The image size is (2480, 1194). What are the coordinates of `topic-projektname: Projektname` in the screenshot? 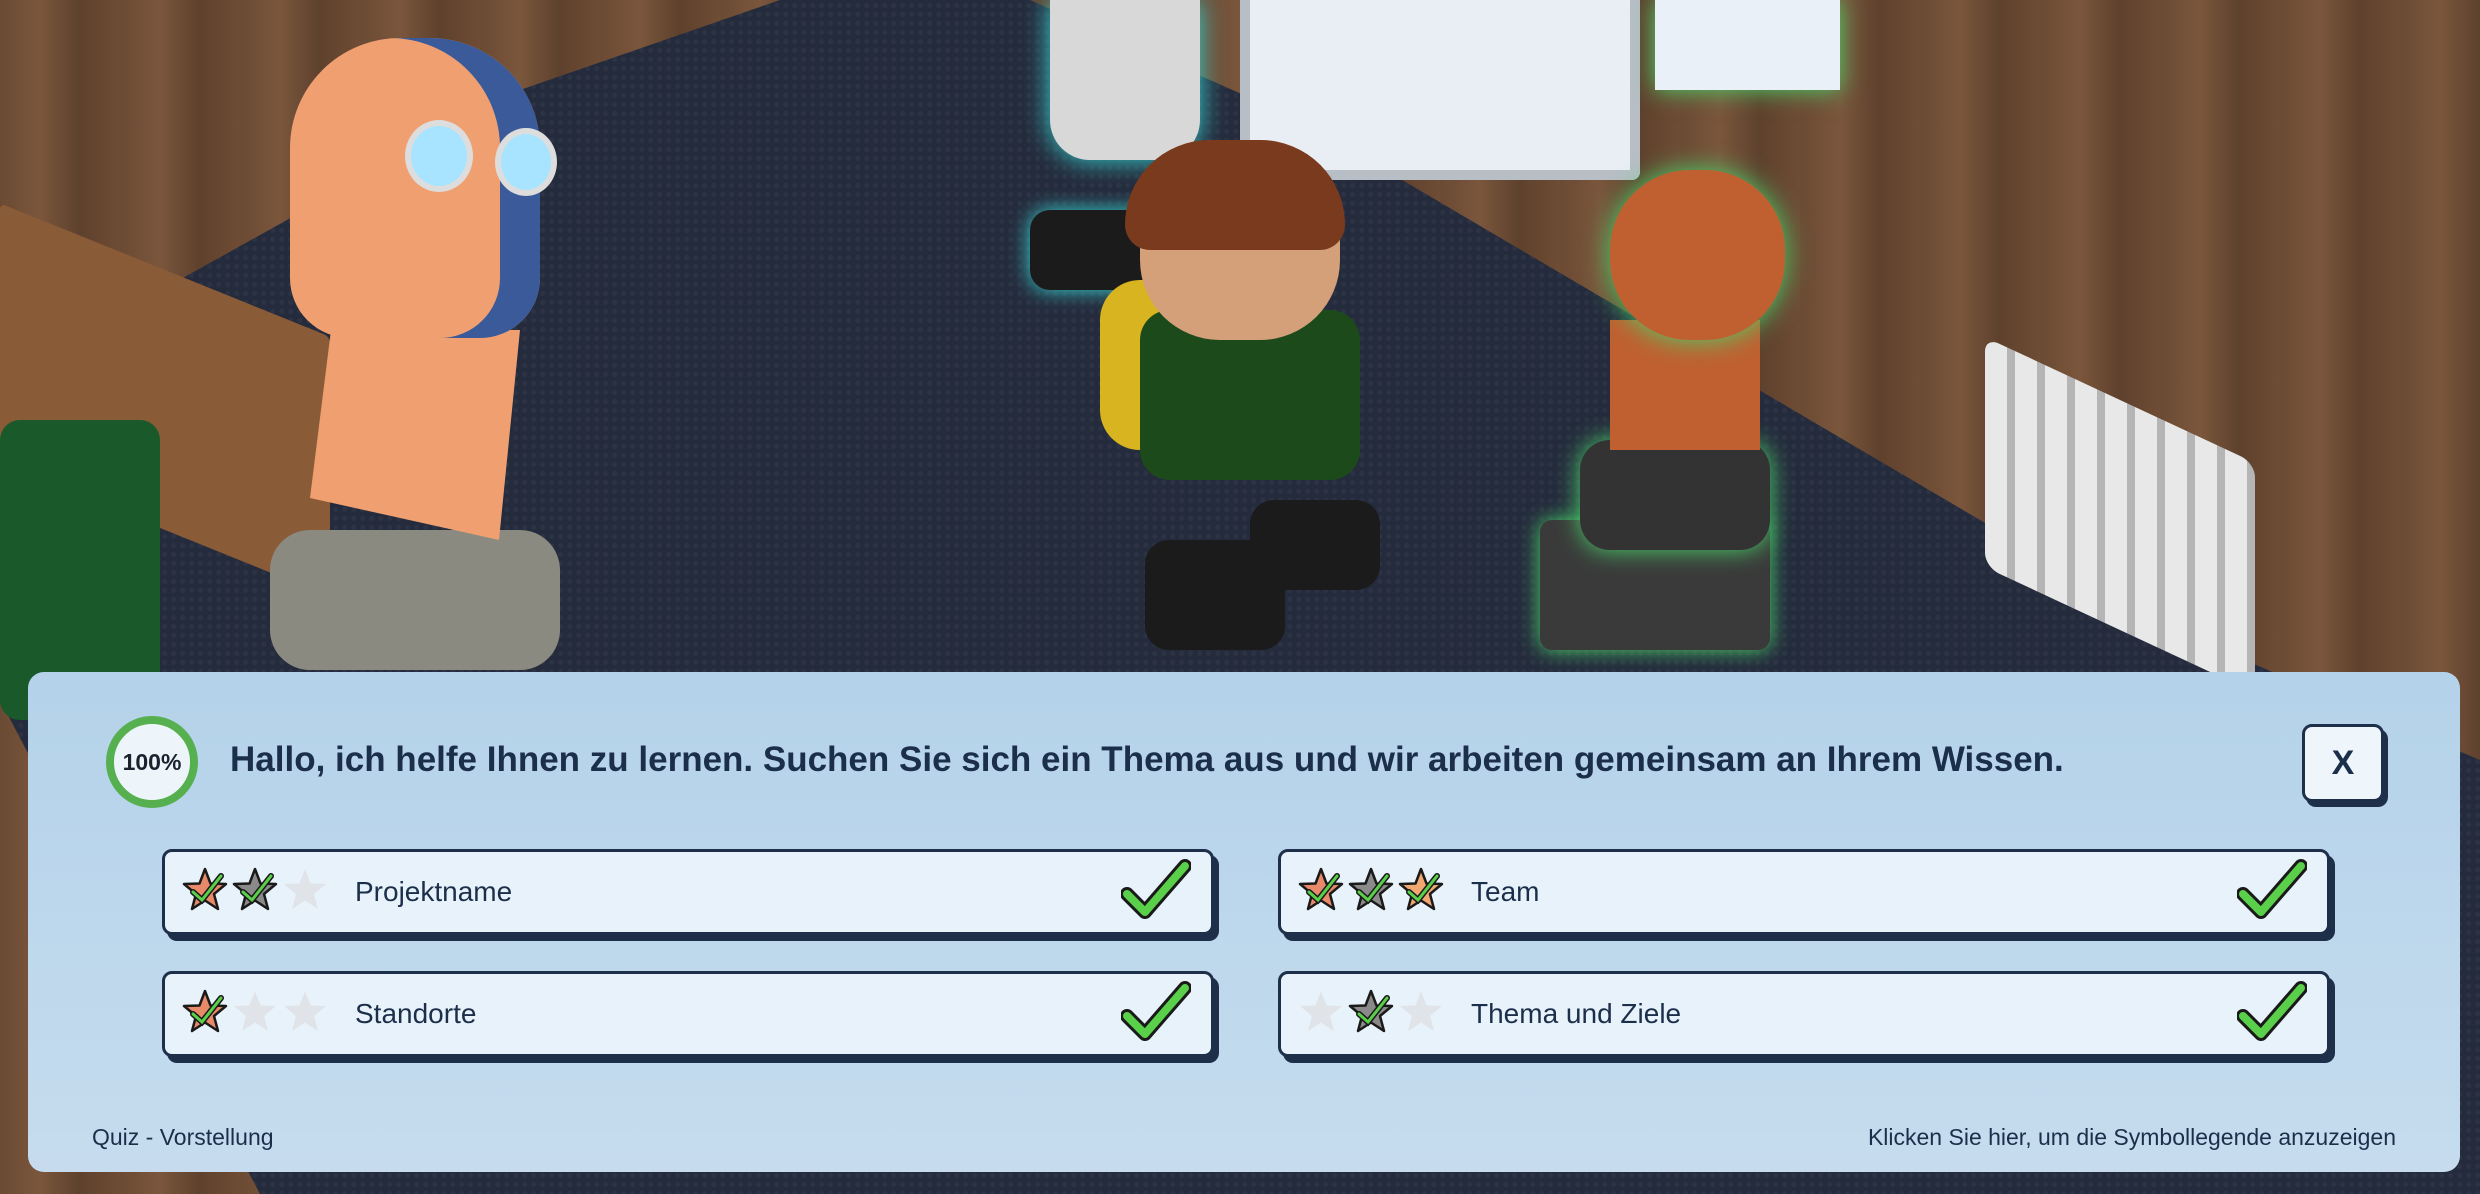 It's located at (688, 892).